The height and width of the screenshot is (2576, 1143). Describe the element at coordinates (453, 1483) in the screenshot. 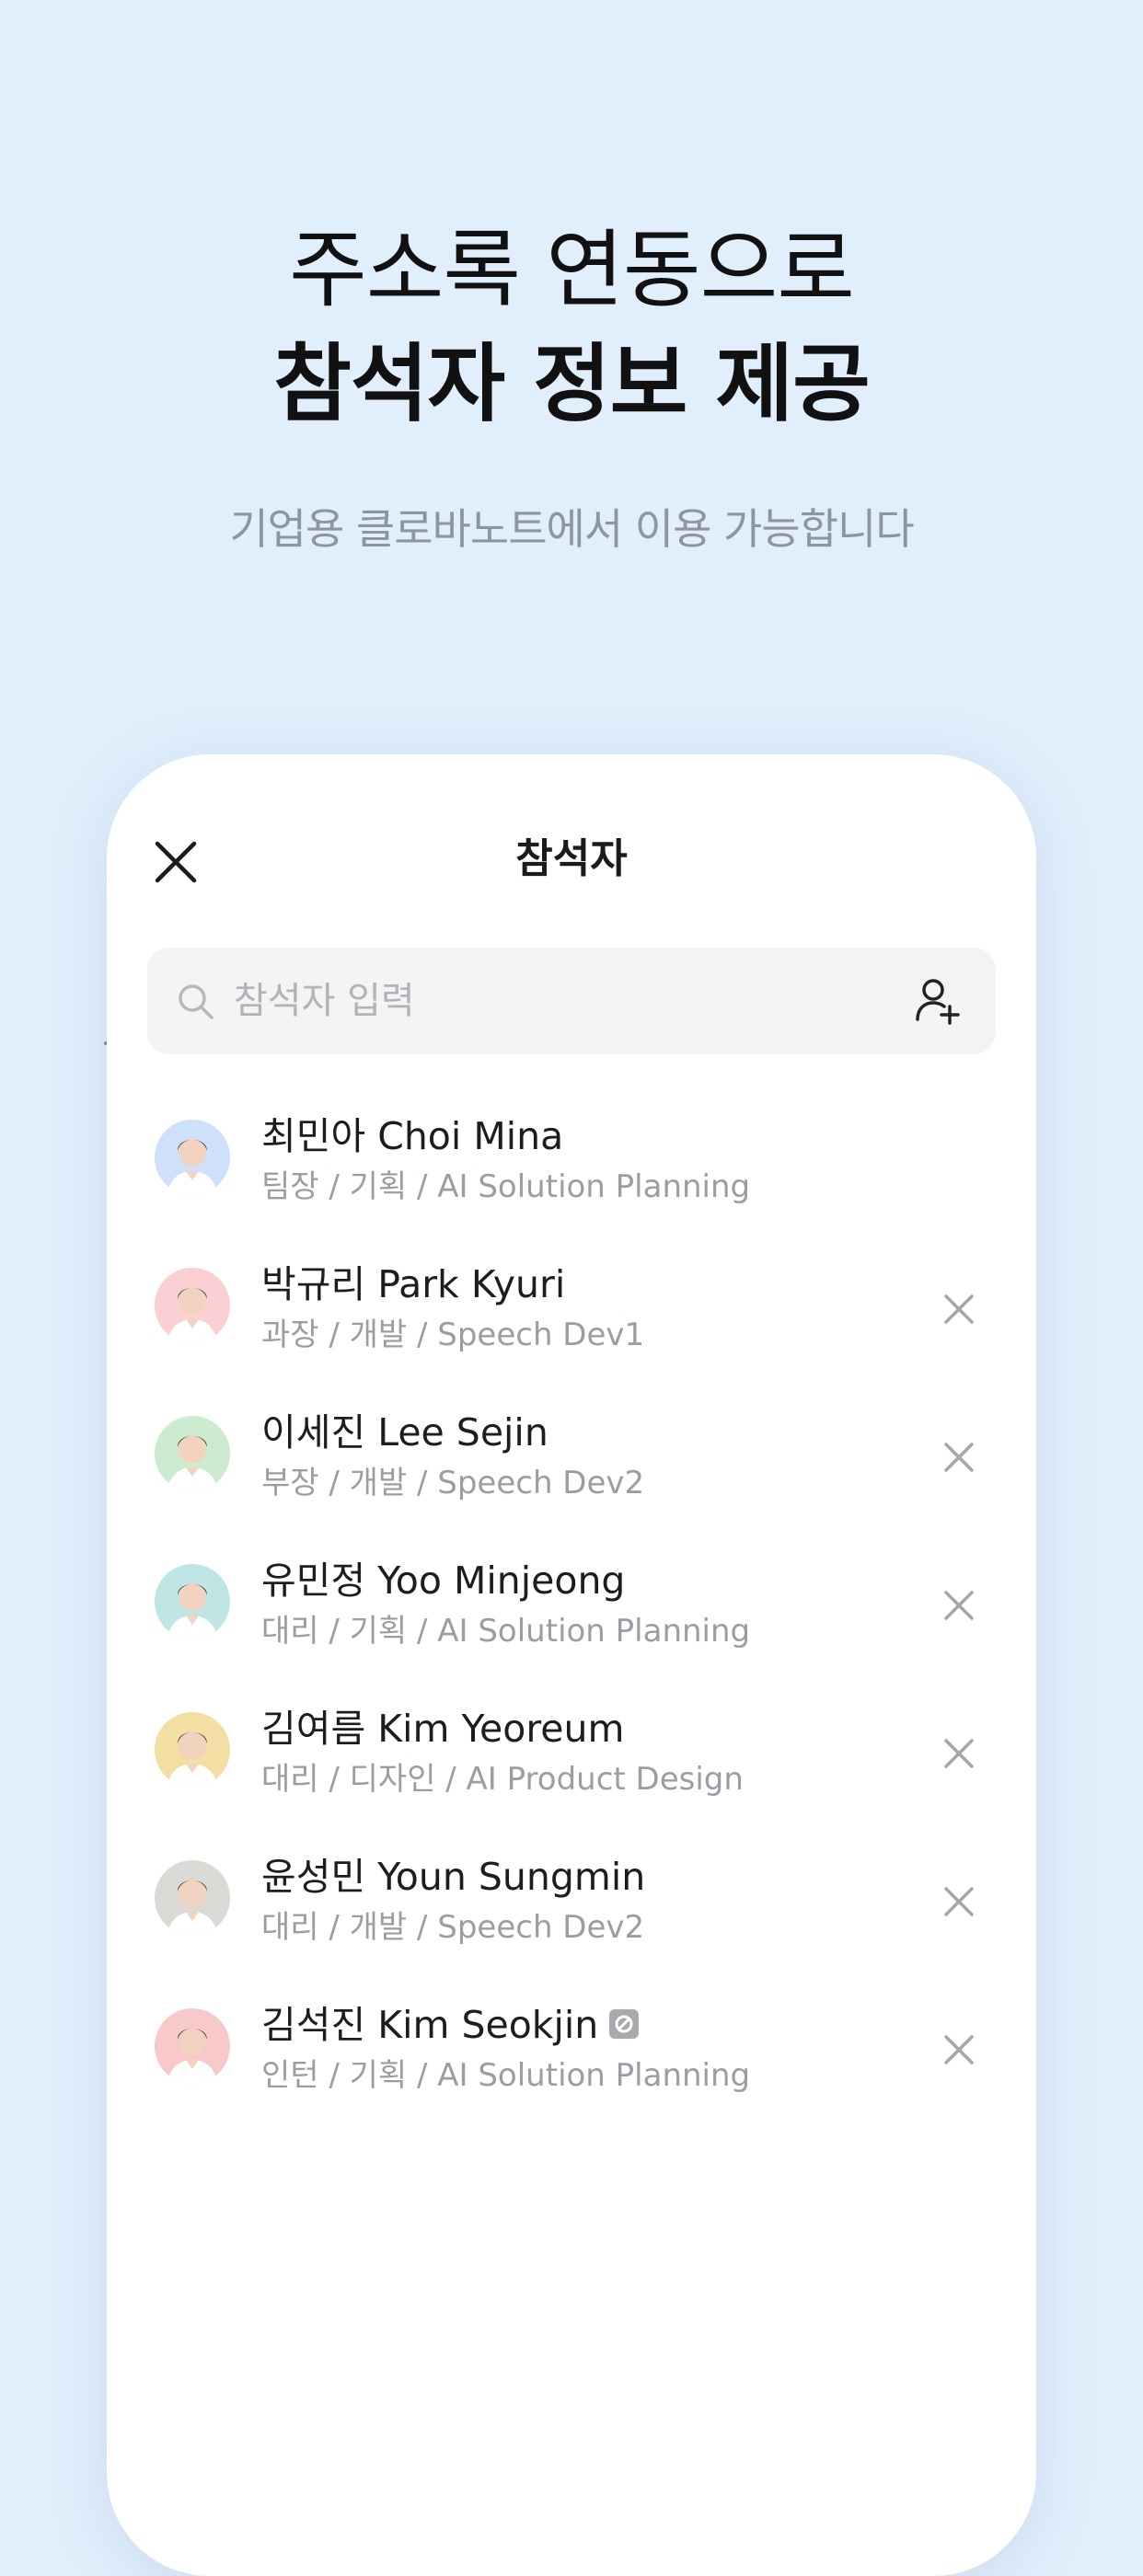

I see `participant-detail: 부장 / 개발 / Speech Dev2` at that location.